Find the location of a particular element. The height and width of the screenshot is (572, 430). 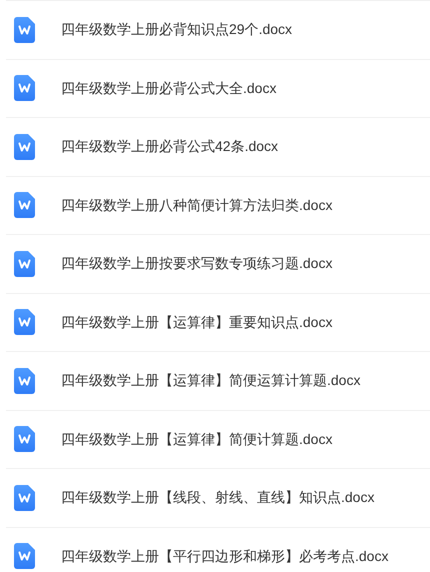

file-name: 四年级数学上册【运算律】简便计算题.docx is located at coordinates (196, 439).